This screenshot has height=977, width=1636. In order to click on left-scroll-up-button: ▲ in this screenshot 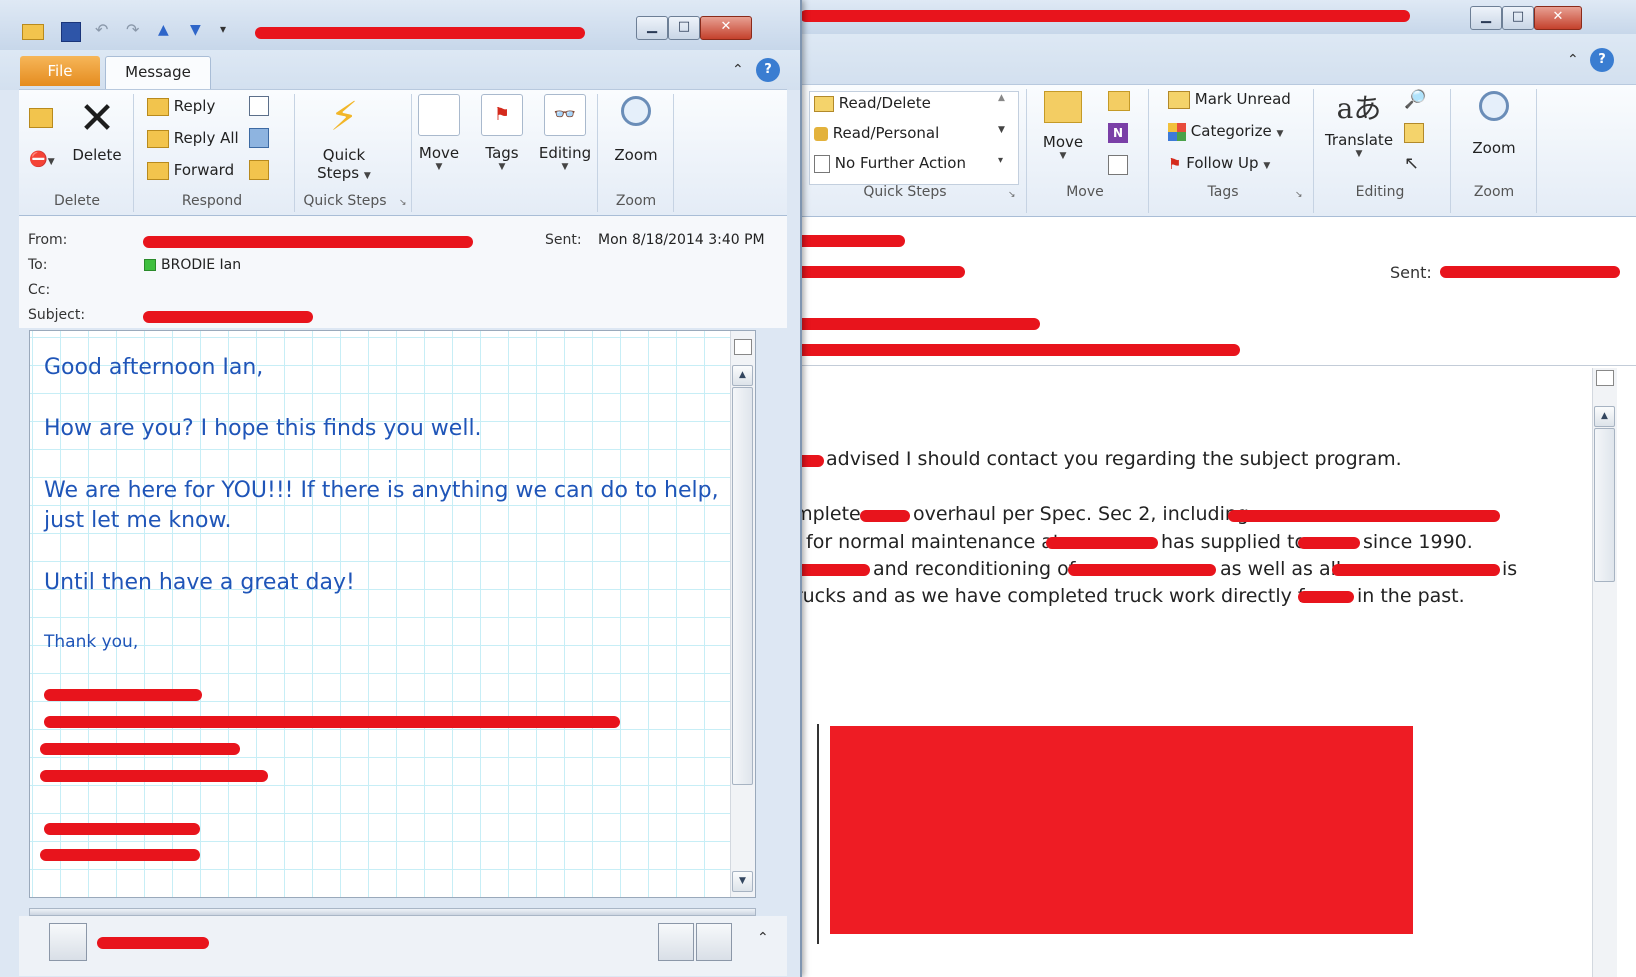, I will do `click(742, 375)`.